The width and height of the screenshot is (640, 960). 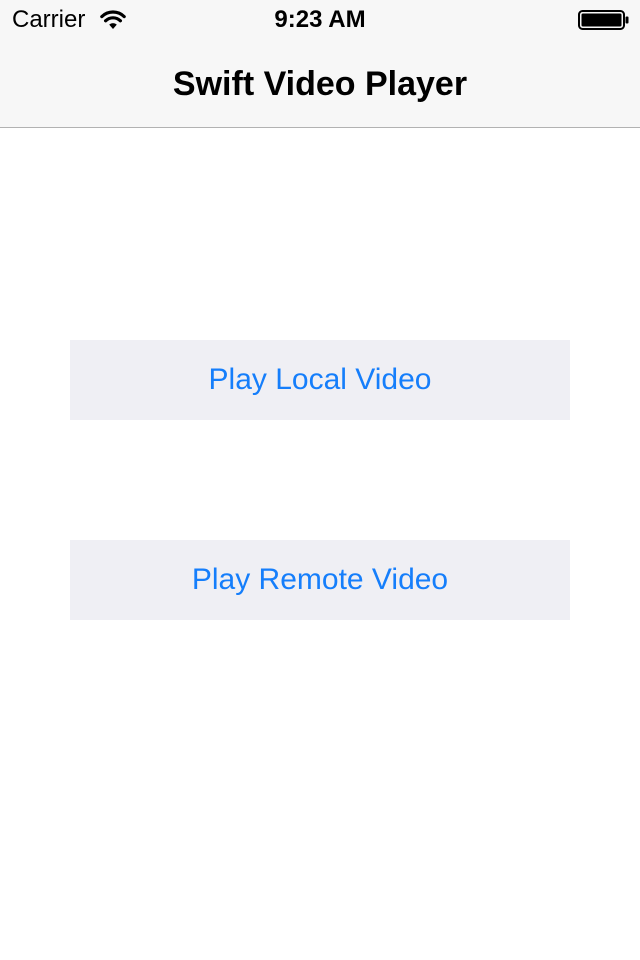 I want to click on play-local-video-button: Play Local Video, so click(x=320, y=380).